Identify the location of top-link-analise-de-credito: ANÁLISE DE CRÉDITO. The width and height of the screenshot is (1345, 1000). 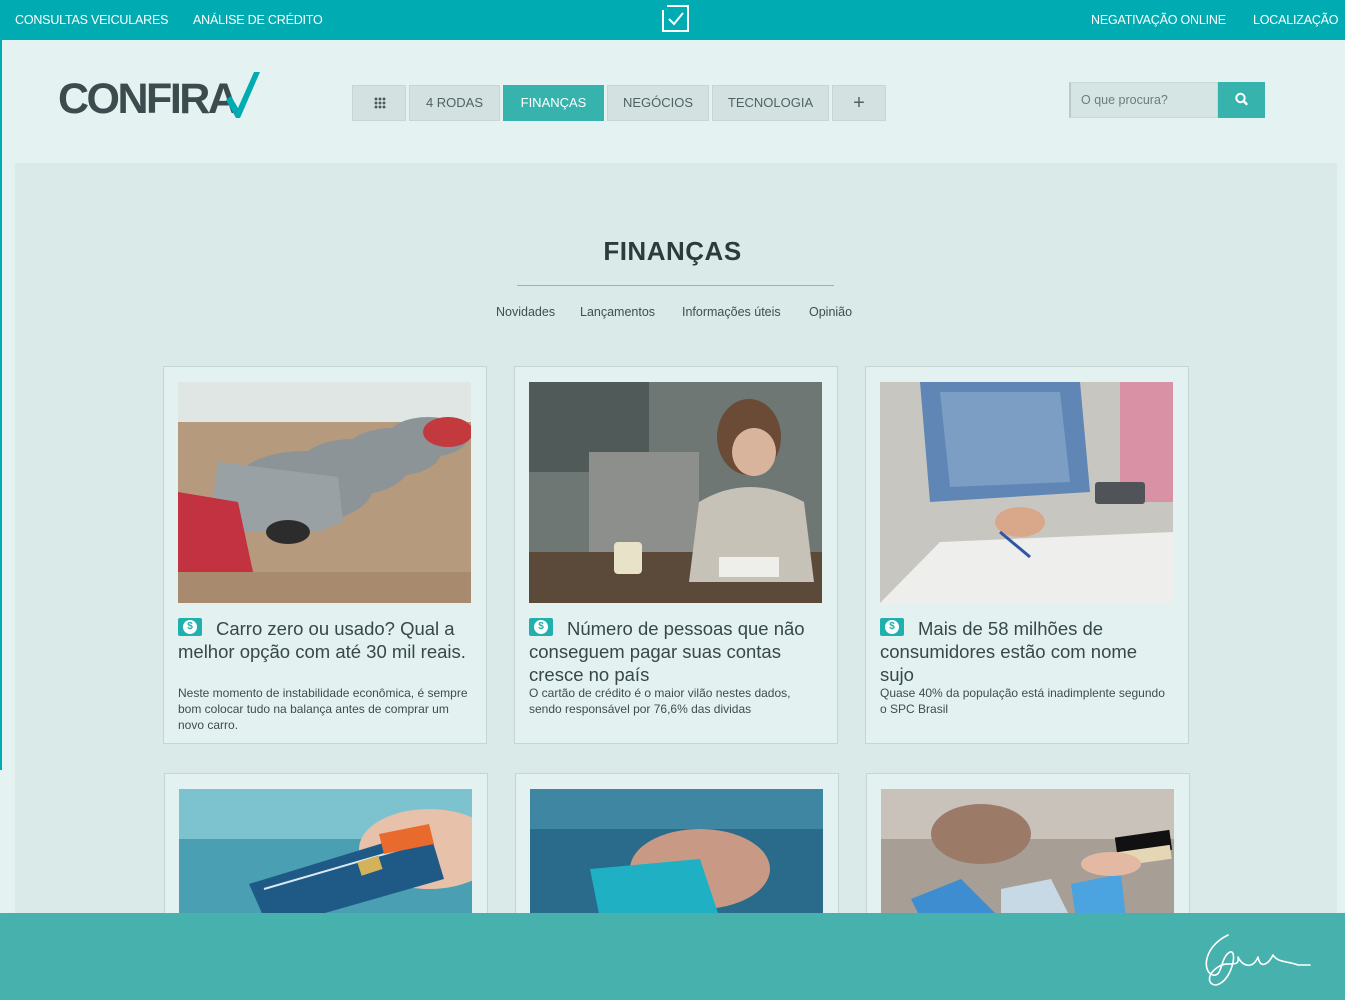
(258, 20).